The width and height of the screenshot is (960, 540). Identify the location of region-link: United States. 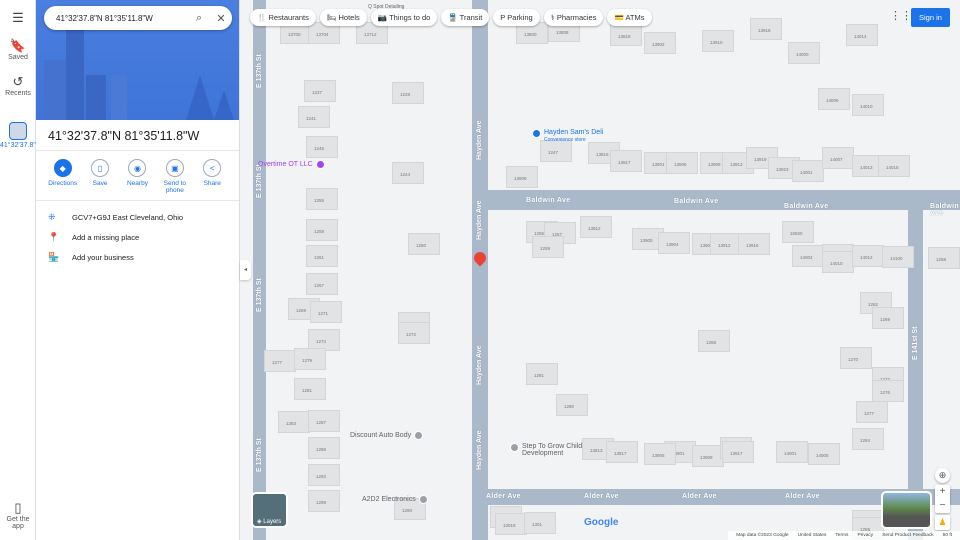
(812, 535).